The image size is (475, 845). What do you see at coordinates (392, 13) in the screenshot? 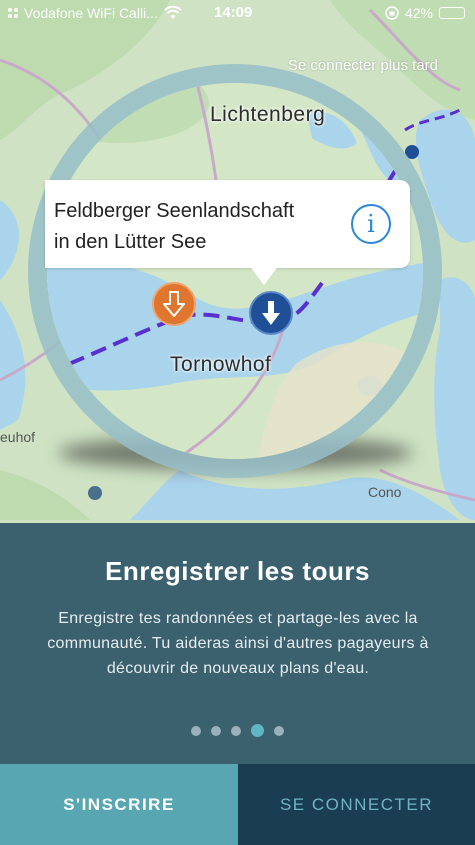
I see `orientation-lock-icon` at bounding box center [392, 13].